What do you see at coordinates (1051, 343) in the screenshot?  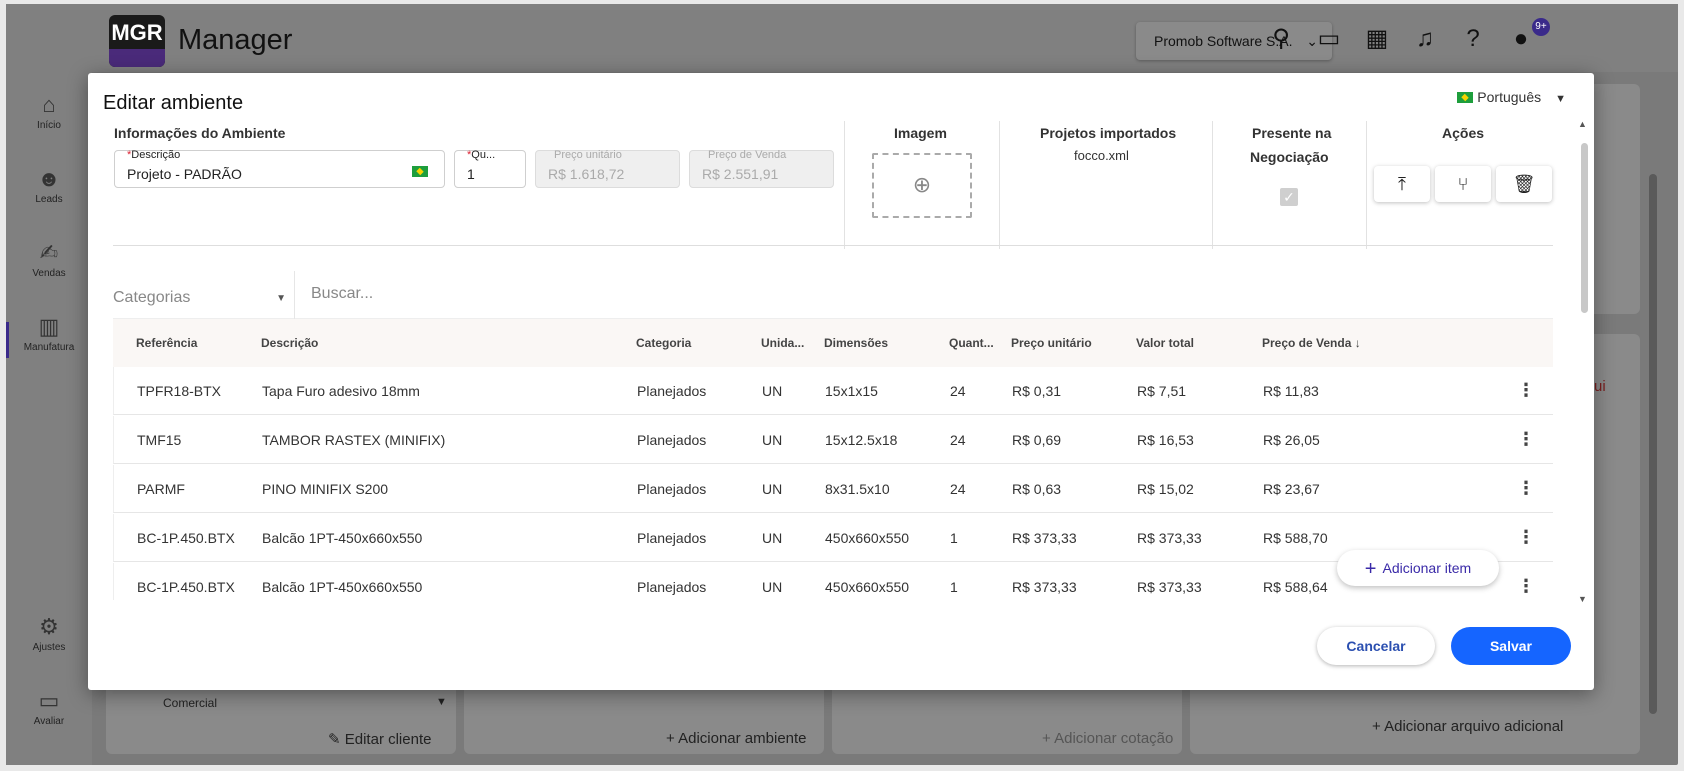 I see `col-preco-unitario: Preço unitário` at bounding box center [1051, 343].